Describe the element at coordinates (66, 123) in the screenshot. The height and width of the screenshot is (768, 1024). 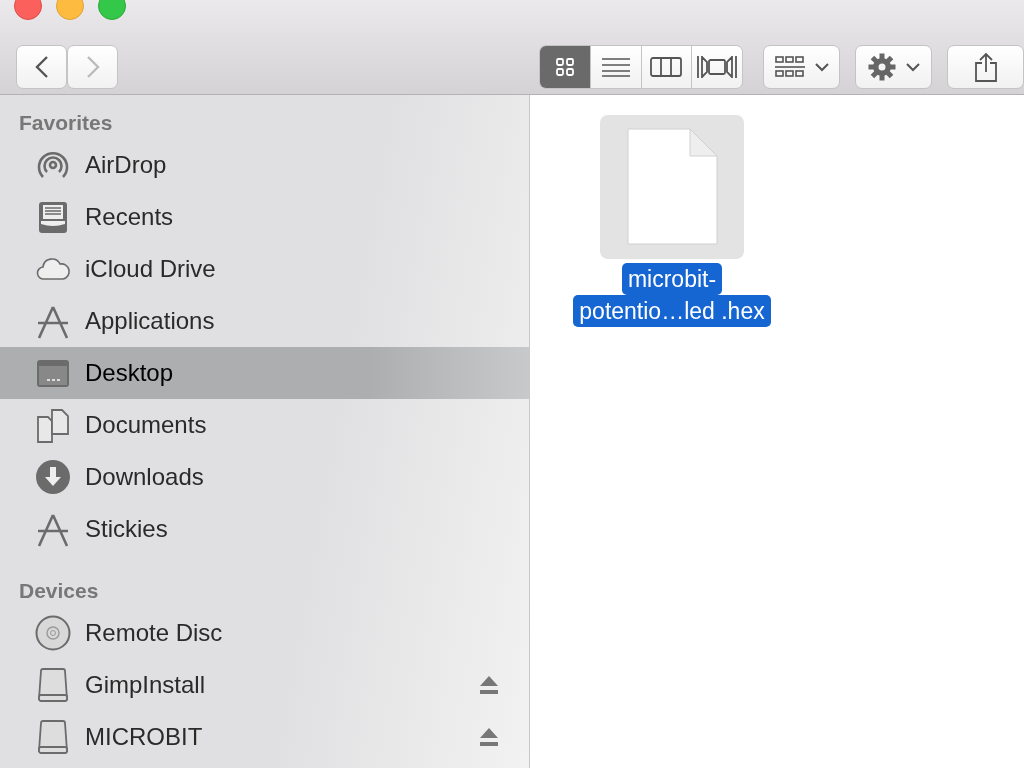
I see `section-header: Favorites` at that location.